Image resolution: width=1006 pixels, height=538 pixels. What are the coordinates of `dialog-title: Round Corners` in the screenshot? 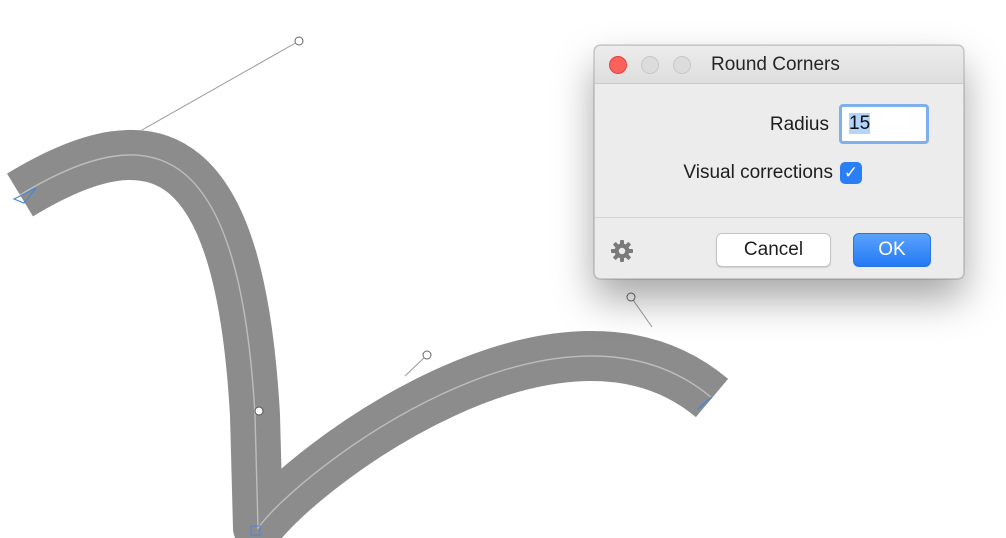 It's located at (775, 64).